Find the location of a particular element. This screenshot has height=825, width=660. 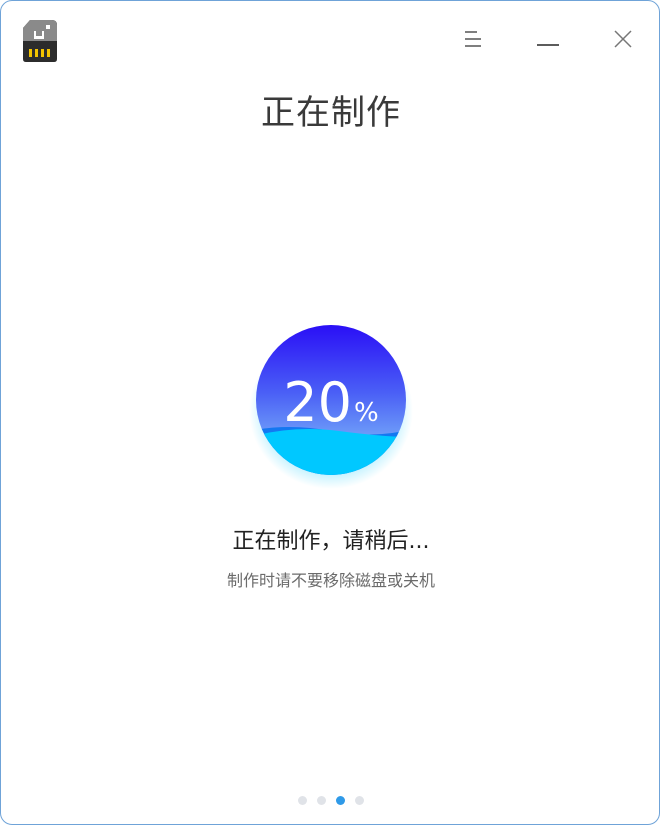

menu-icon is located at coordinates (473, 41).